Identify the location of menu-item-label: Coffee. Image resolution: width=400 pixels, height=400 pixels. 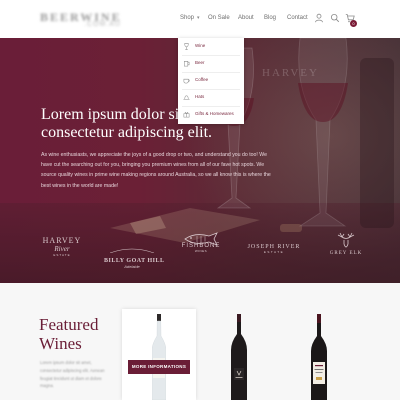
(202, 79).